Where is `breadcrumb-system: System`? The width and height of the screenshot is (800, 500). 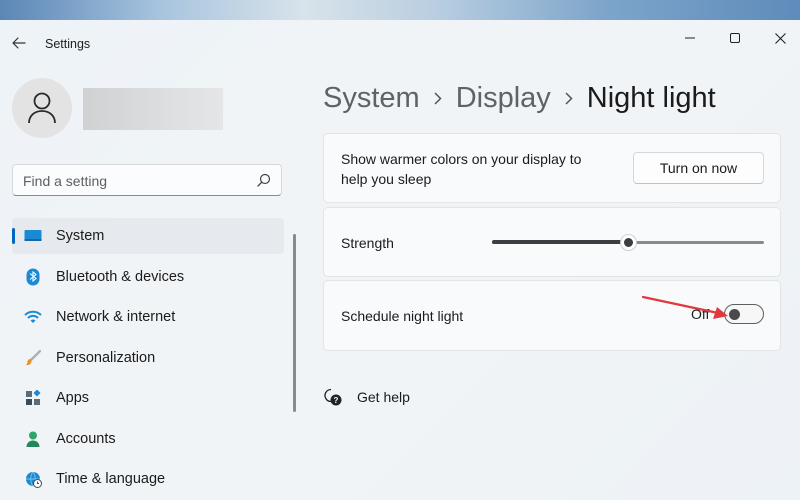 breadcrumb-system: System is located at coordinates (371, 98).